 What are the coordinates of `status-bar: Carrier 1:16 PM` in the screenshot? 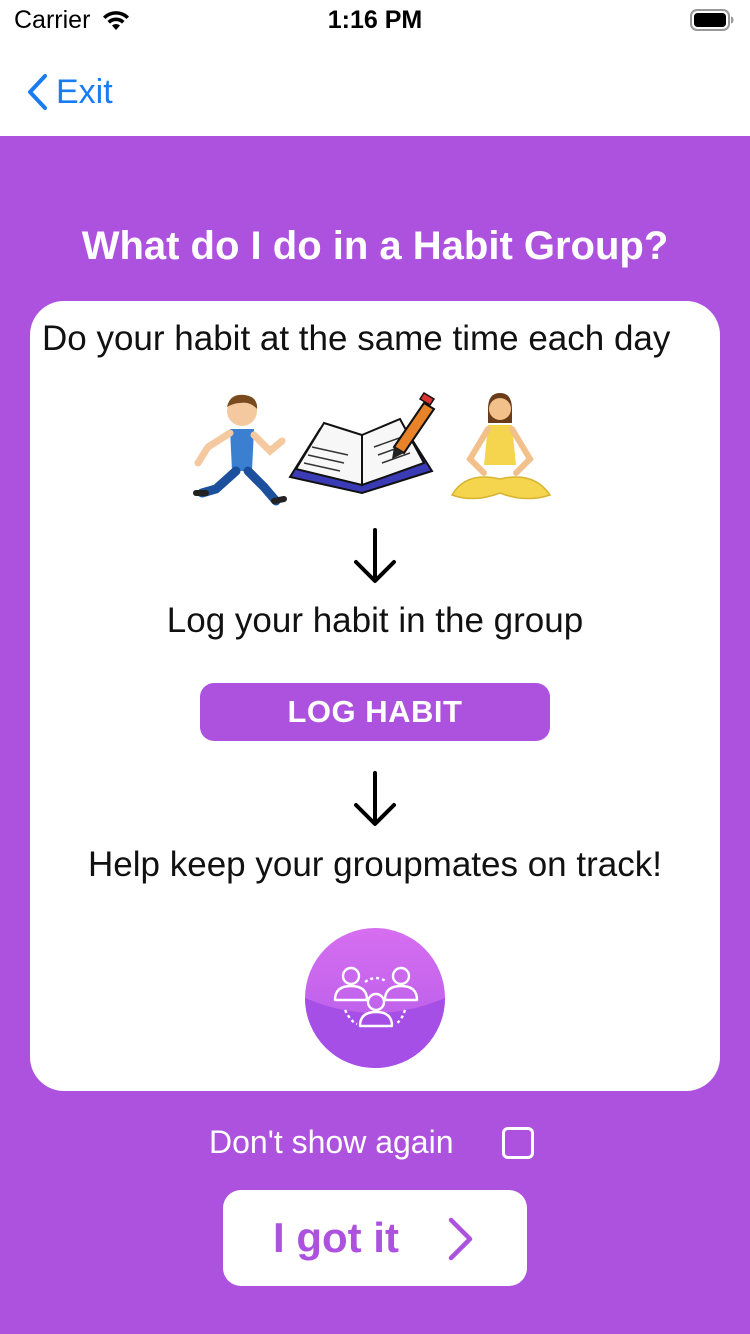 It's located at (375, 20).